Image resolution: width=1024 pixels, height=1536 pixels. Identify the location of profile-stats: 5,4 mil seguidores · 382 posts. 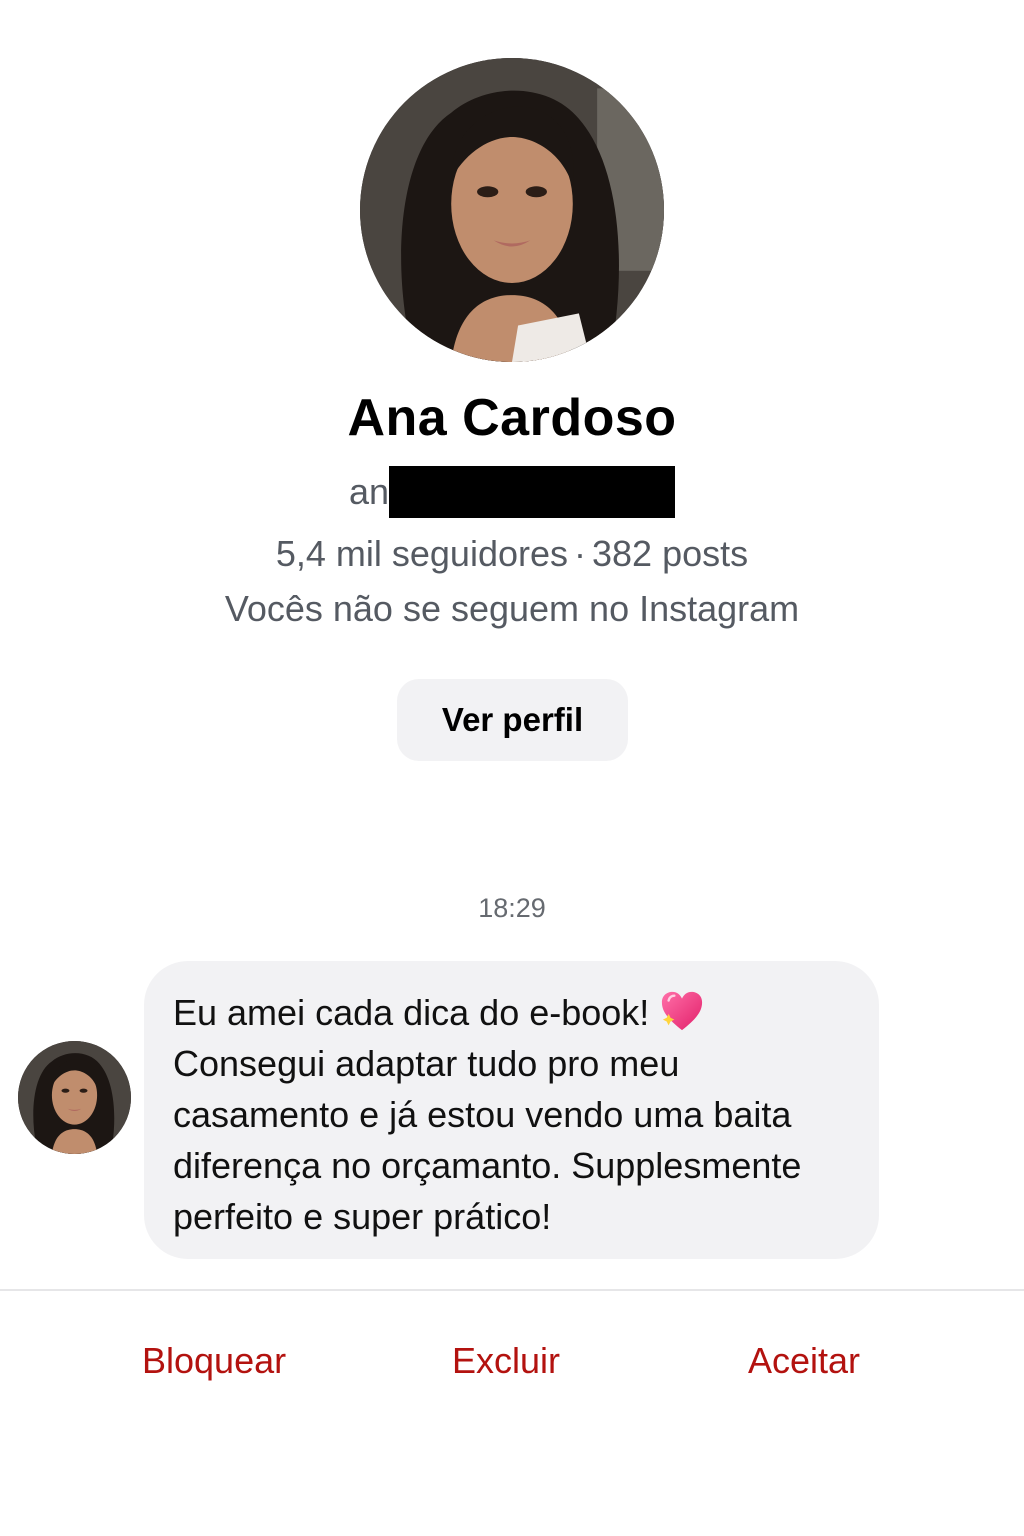
(512, 554).